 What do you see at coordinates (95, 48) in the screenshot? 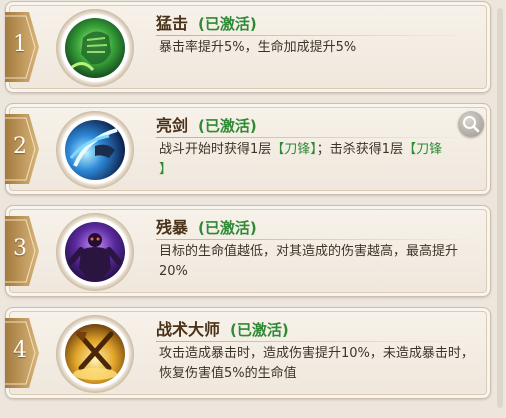
I see `green-fist-icon` at bounding box center [95, 48].